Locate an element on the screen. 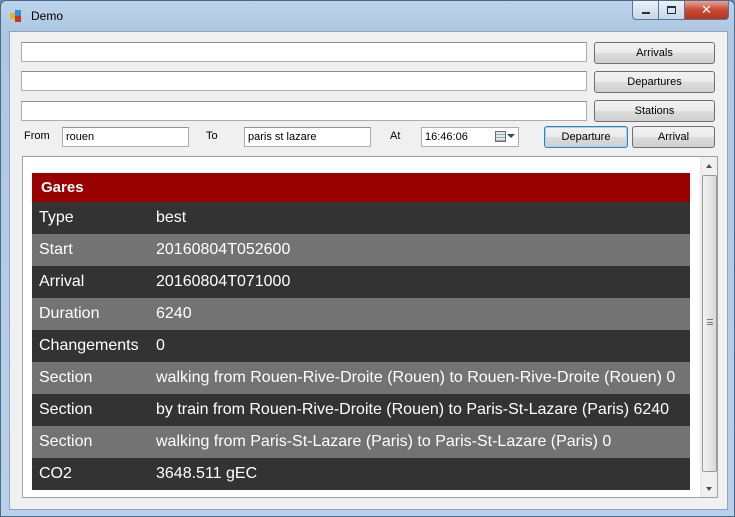 This screenshot has width=735, height=517. row-key: Changements is located at coordinates (90, 346).